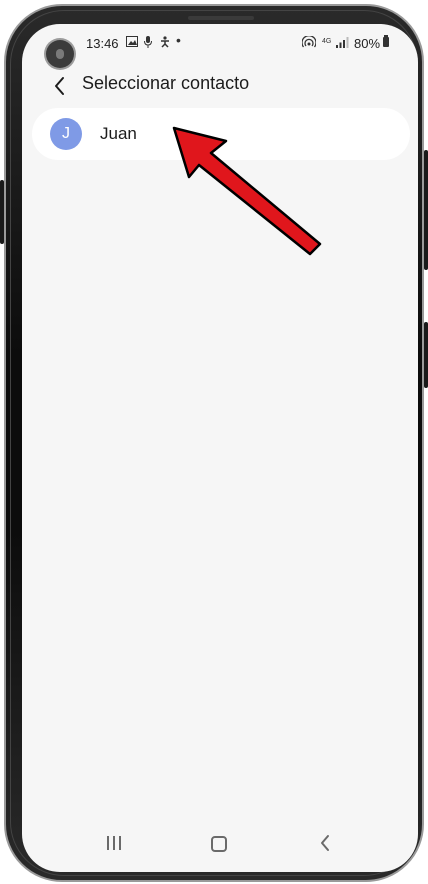  I want to click on chevron-left-icon, so click(59, 86).